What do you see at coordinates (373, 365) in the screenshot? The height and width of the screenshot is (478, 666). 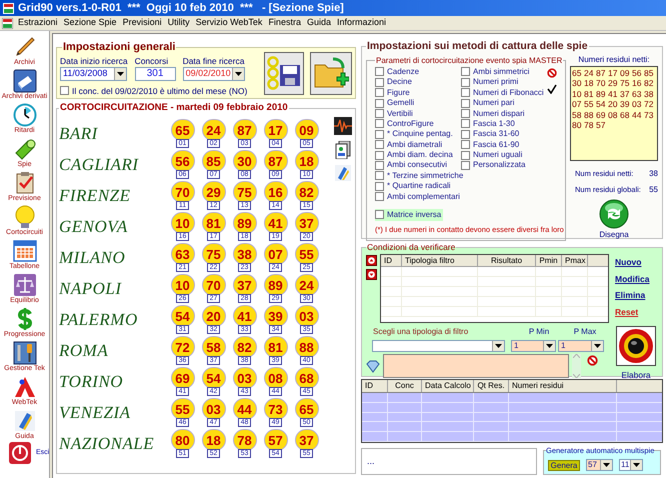 I see `diamond-icon` at bounding box center [373, 365].